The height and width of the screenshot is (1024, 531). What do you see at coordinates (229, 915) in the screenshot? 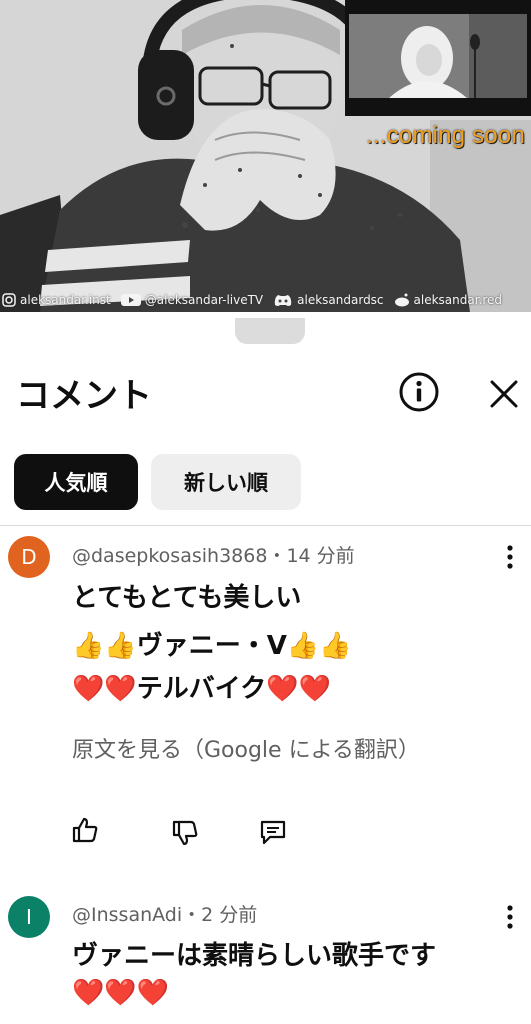
I see `comment-time: 2 分前` at bounding box center [229, 915].